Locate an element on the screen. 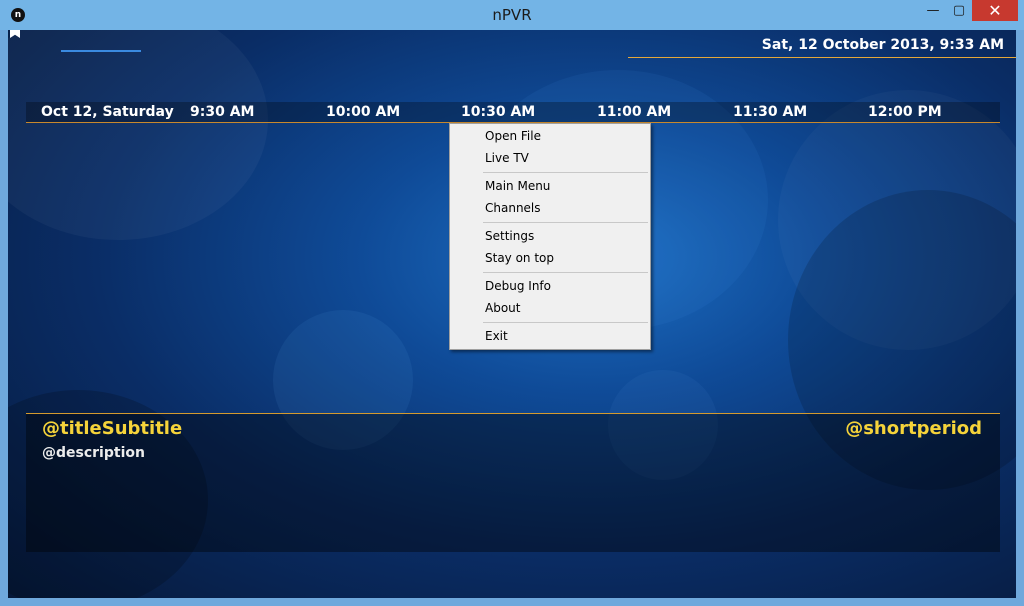 The height and width of the screenshot is (606, 1024). window-title: nPVR is located at coordinates (512, 15).